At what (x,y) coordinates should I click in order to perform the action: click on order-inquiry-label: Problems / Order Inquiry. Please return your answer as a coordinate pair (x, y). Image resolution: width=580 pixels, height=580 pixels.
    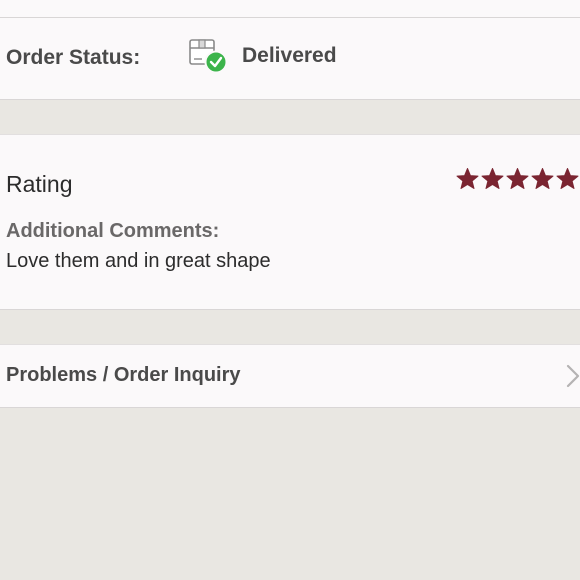
    Looking at the image, I should click on (123, 375).